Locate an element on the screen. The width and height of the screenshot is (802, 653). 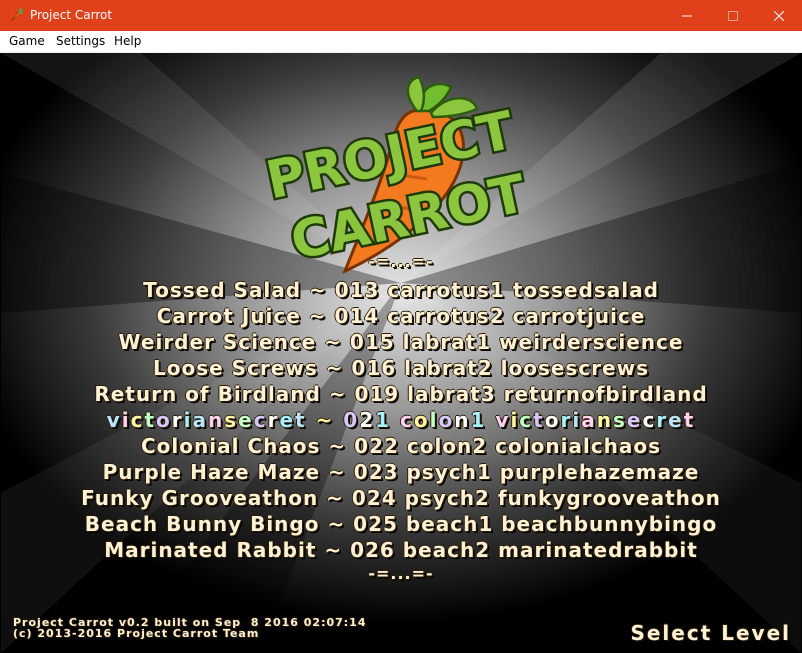
close-icon is located at coordinates (779, 15).